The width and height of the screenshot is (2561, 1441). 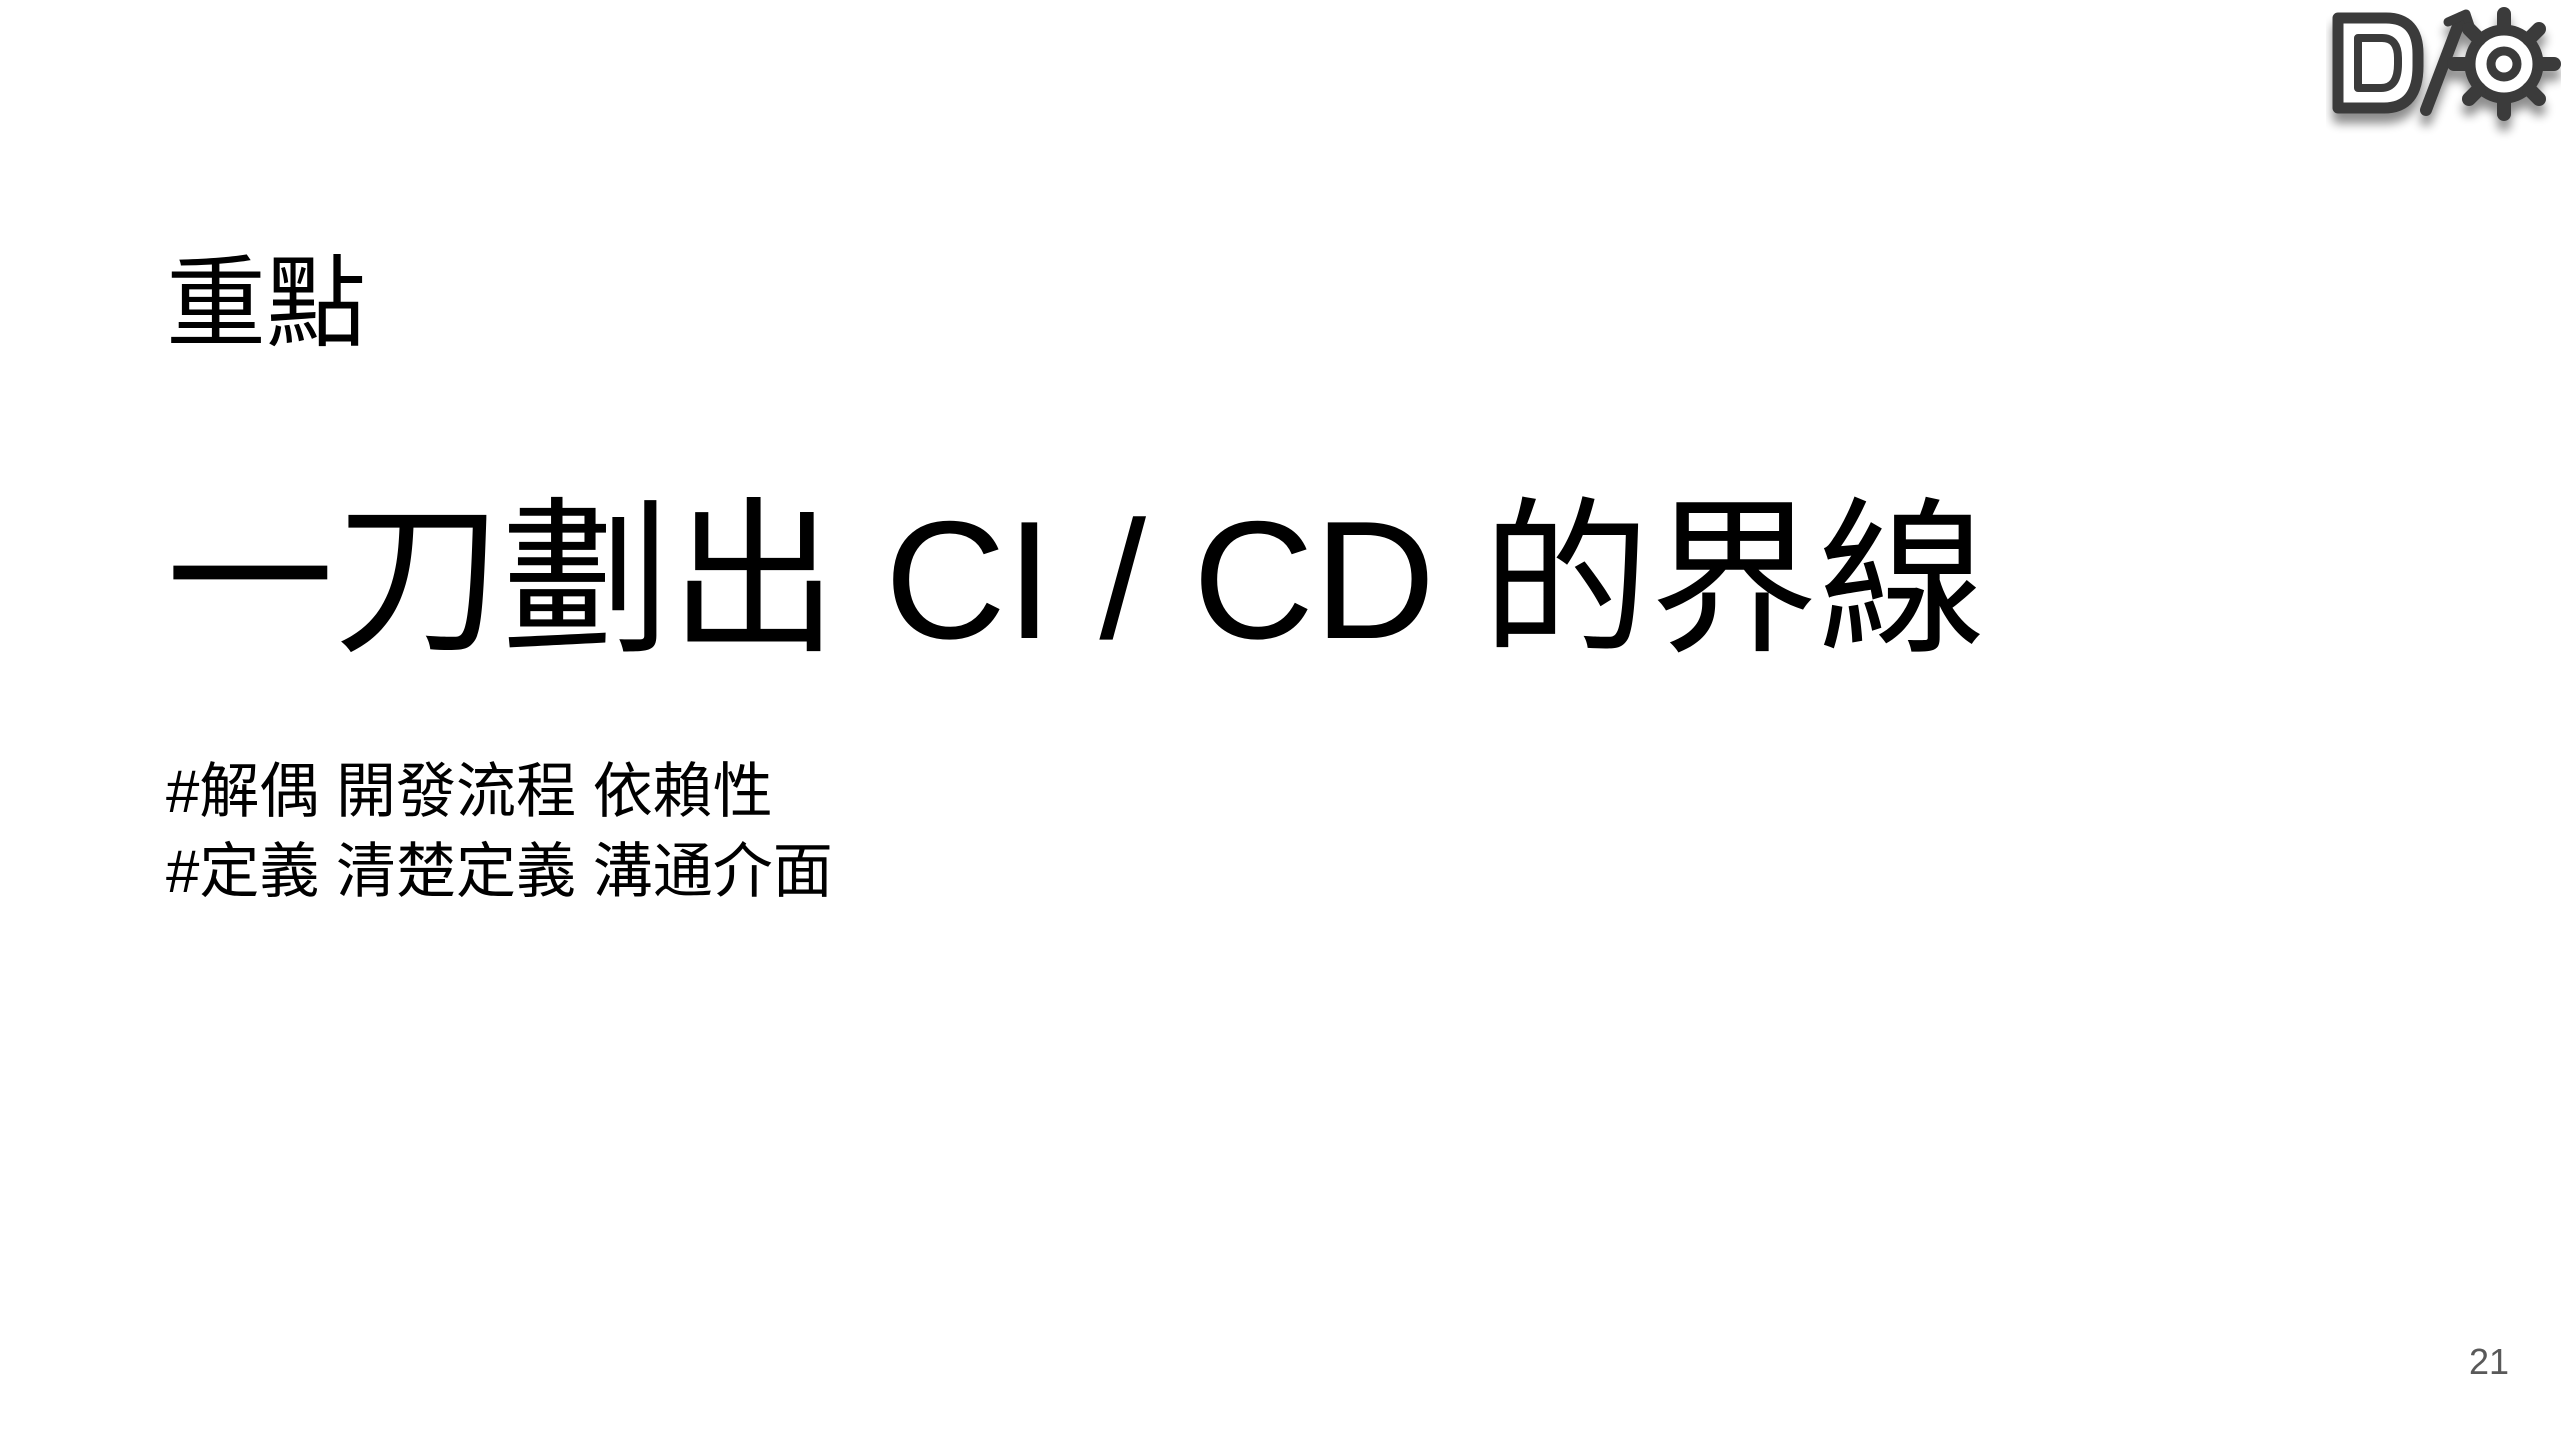 I want to click on slide-kicker: 重點, so click(x=266, y=304).